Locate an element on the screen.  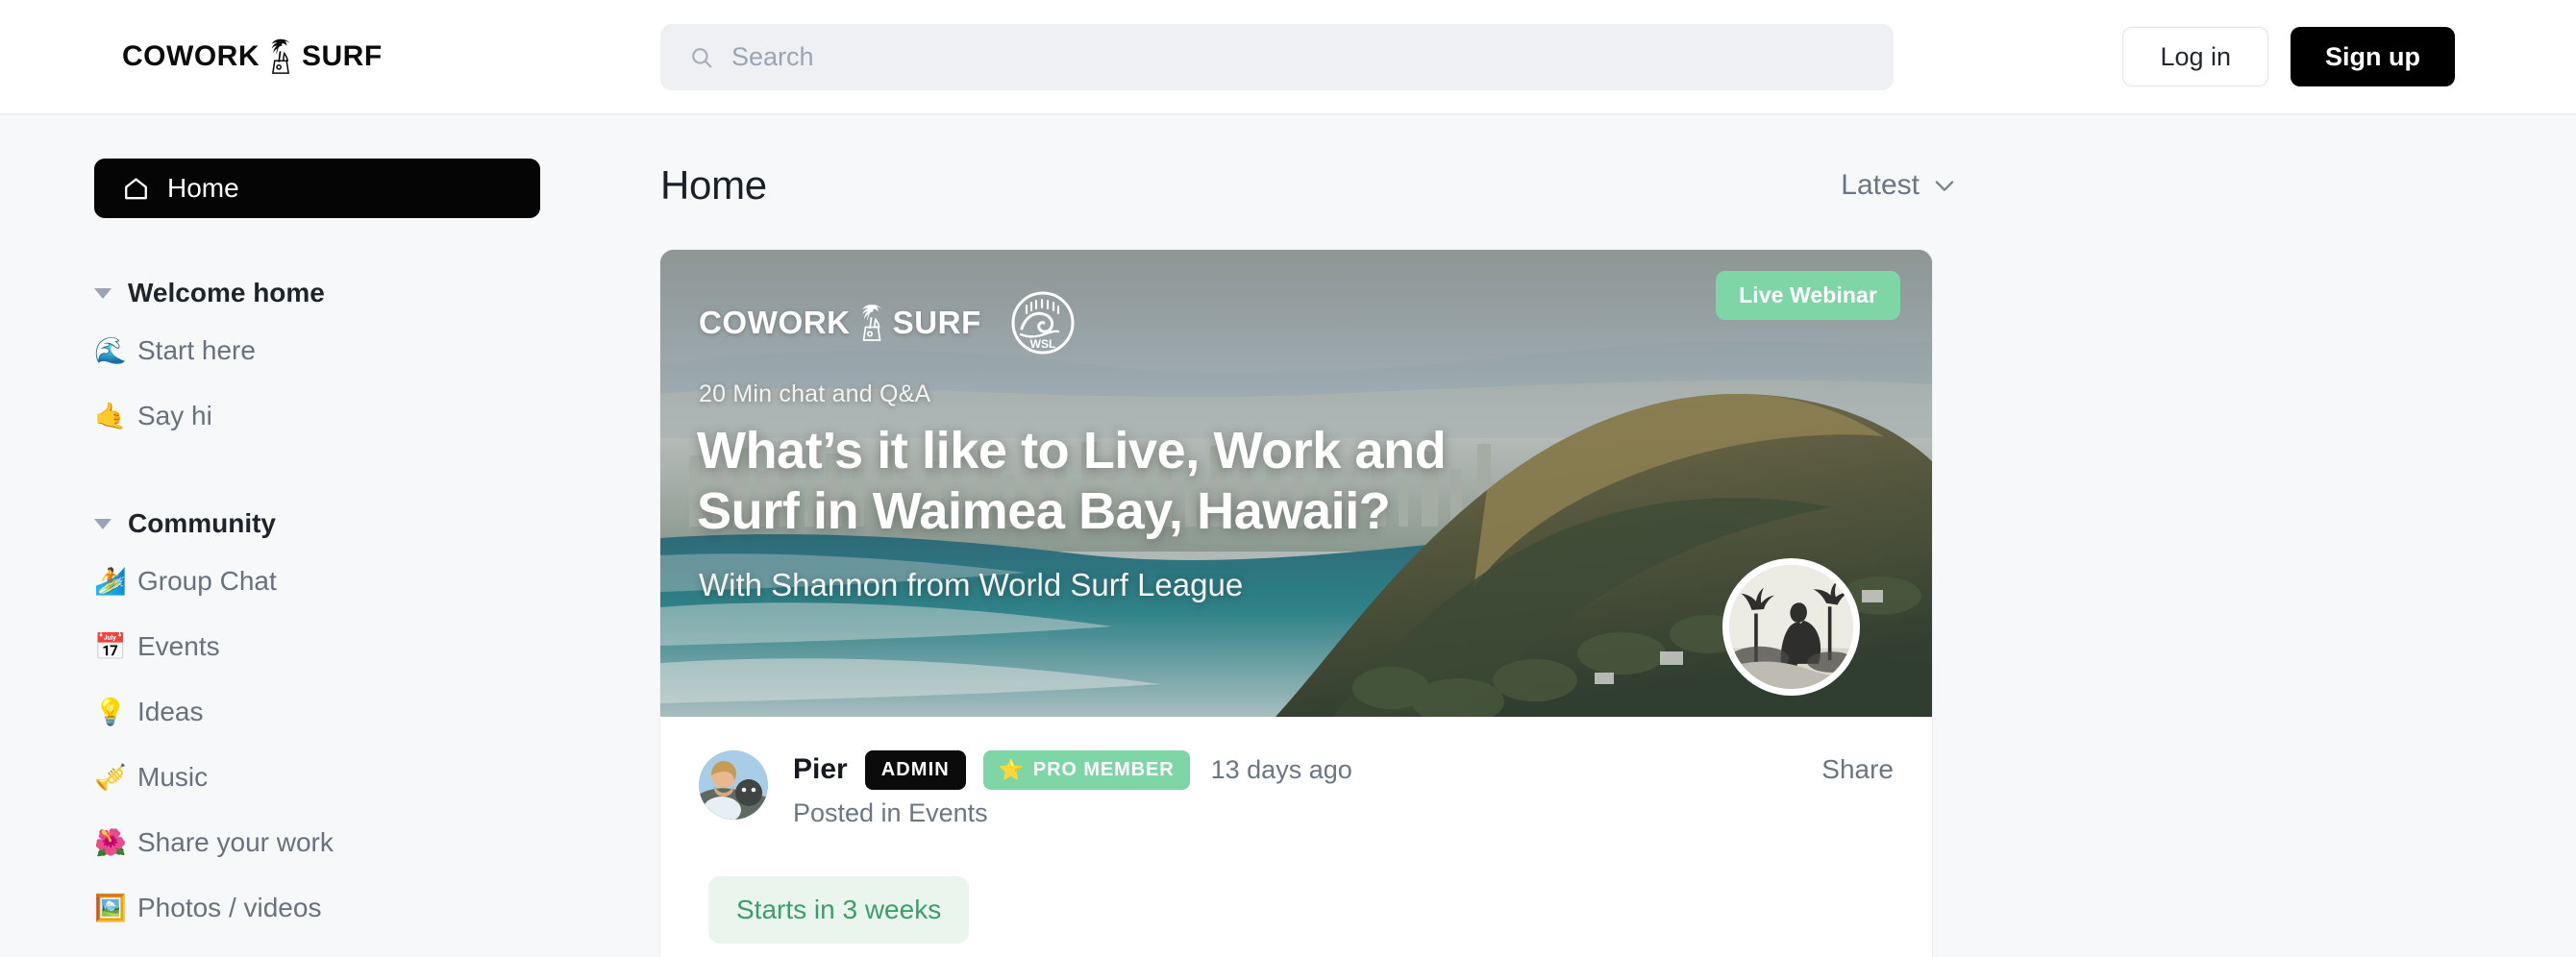
home-icon is located at coordinates (136, 188).